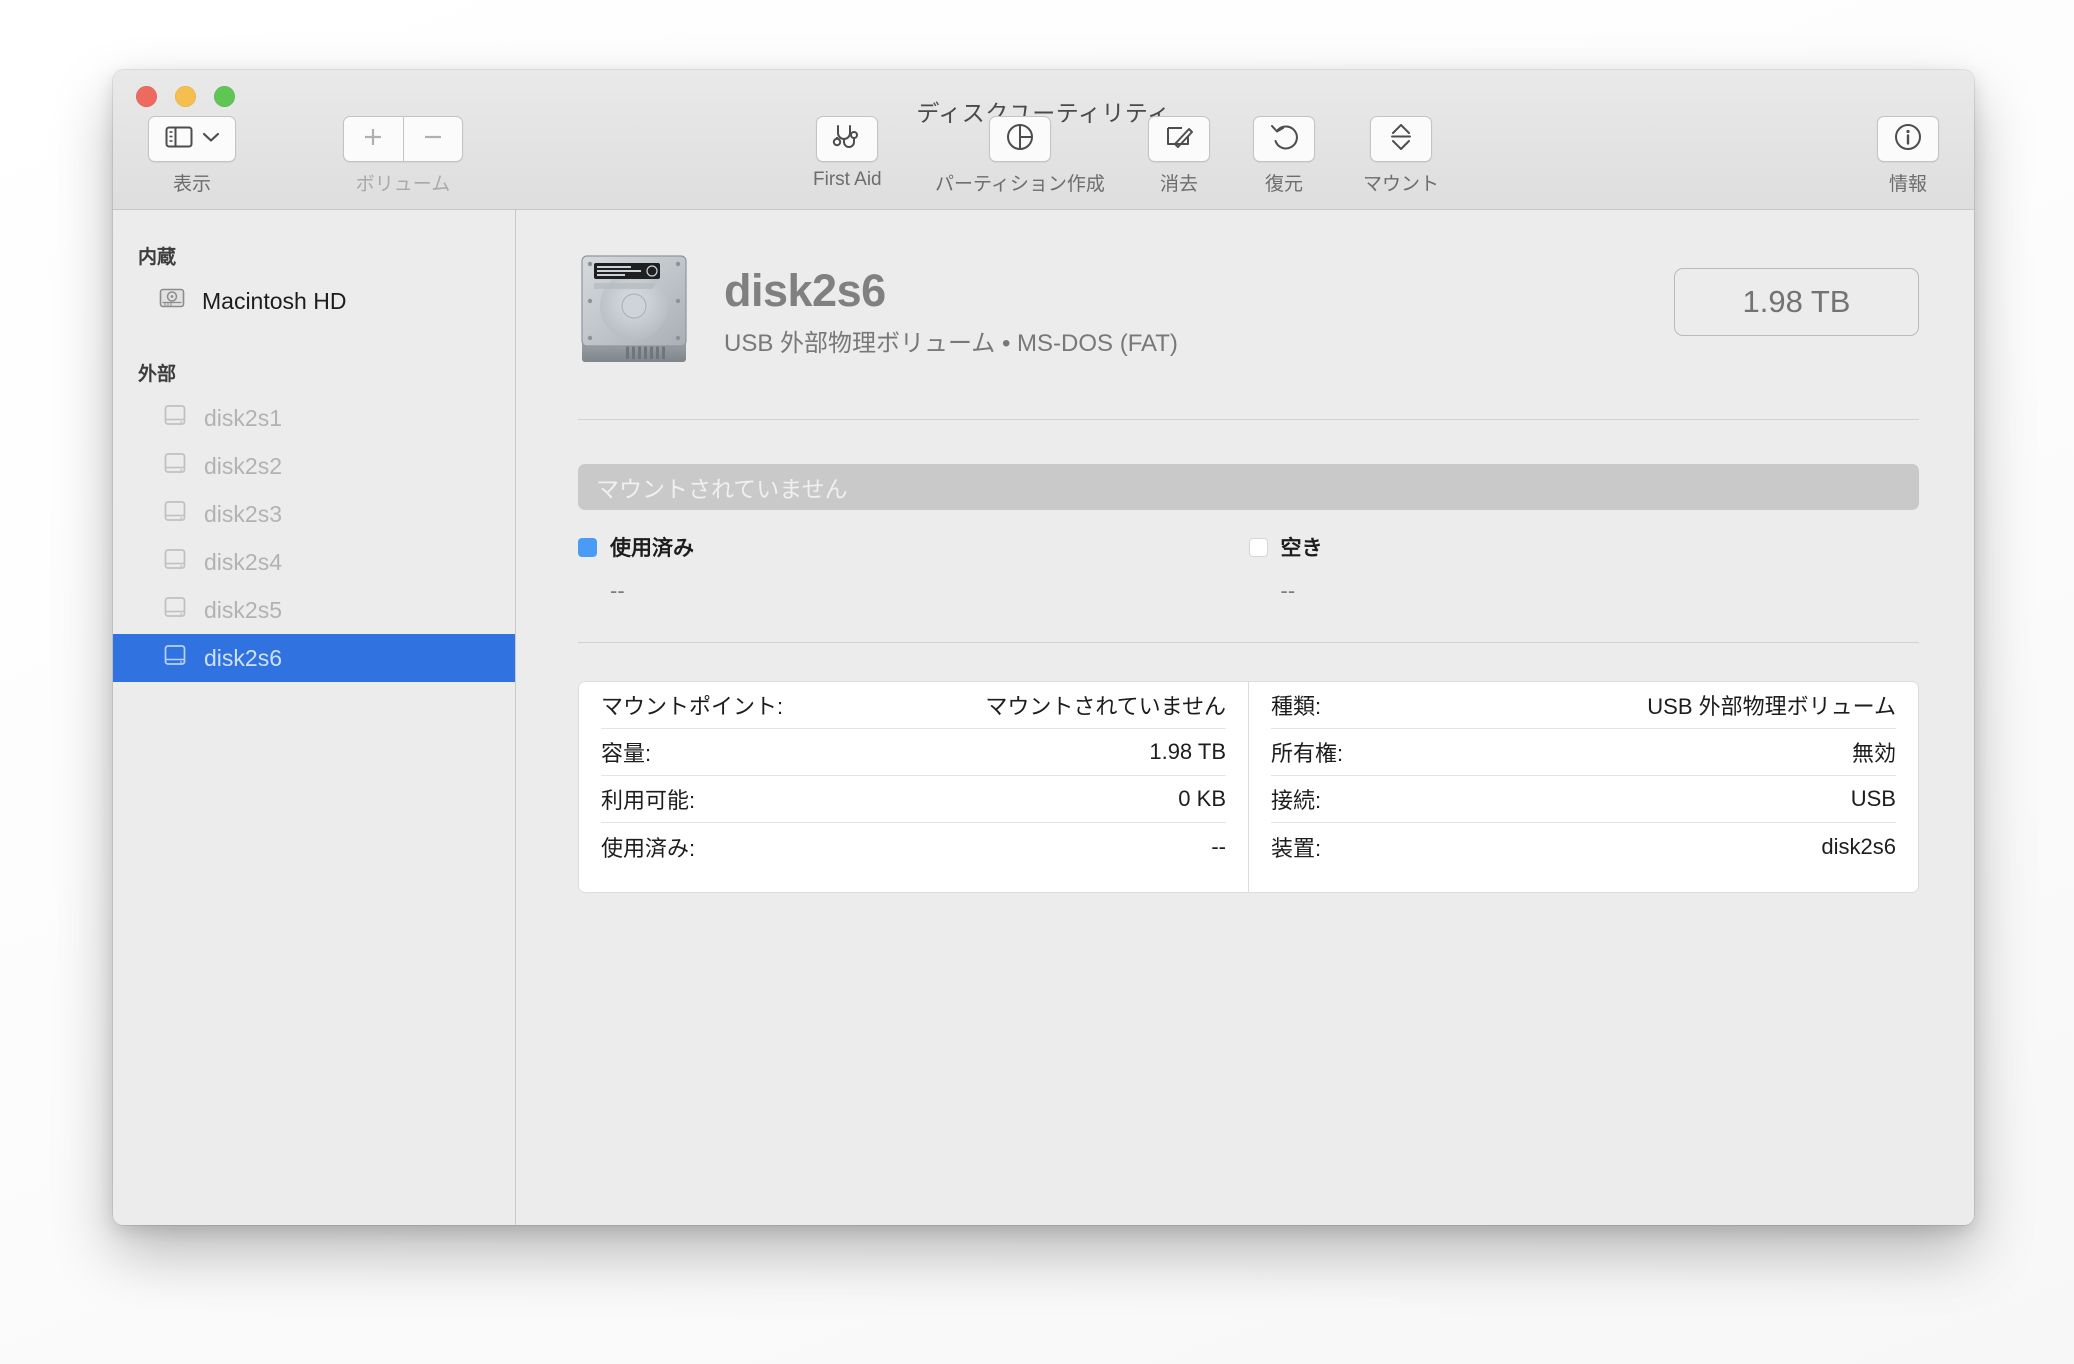  I want to click on sidebar-item-disk2s6: disk2s6, so click(314, 658).